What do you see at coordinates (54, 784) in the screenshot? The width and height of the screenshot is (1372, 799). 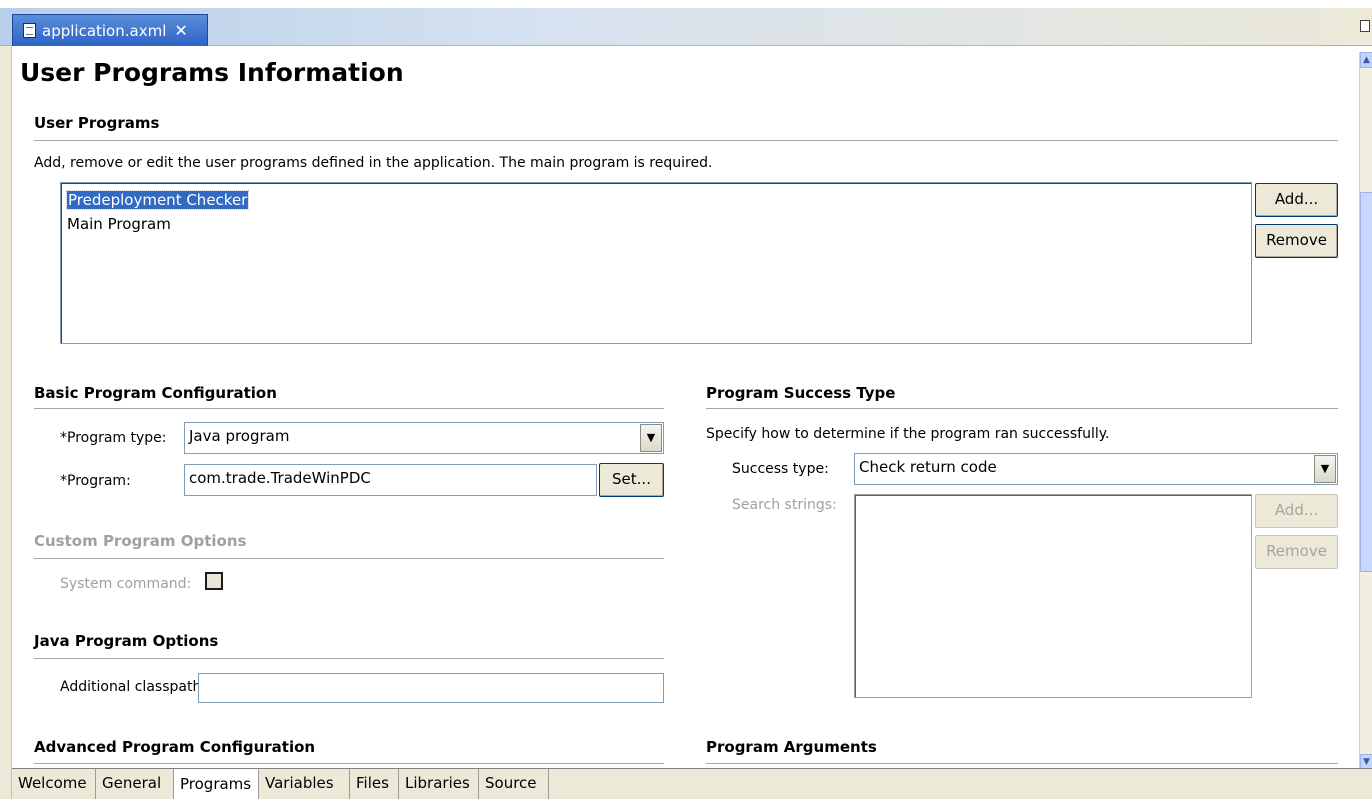 I see `tab-welcome: Welcome` at bounding box center [54, 784].